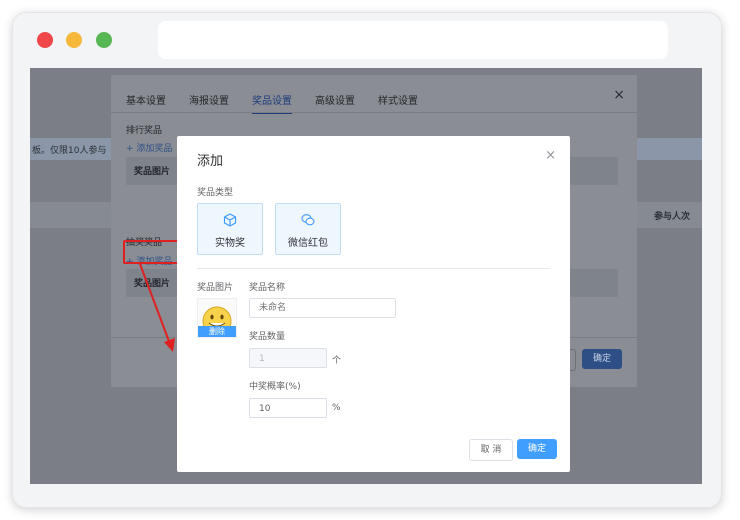 This screenshot has height=520, width=740. What do you see at coordinates (373, 268) in the screenshot?
I see `section-divider` at bounding box center [373, 268].